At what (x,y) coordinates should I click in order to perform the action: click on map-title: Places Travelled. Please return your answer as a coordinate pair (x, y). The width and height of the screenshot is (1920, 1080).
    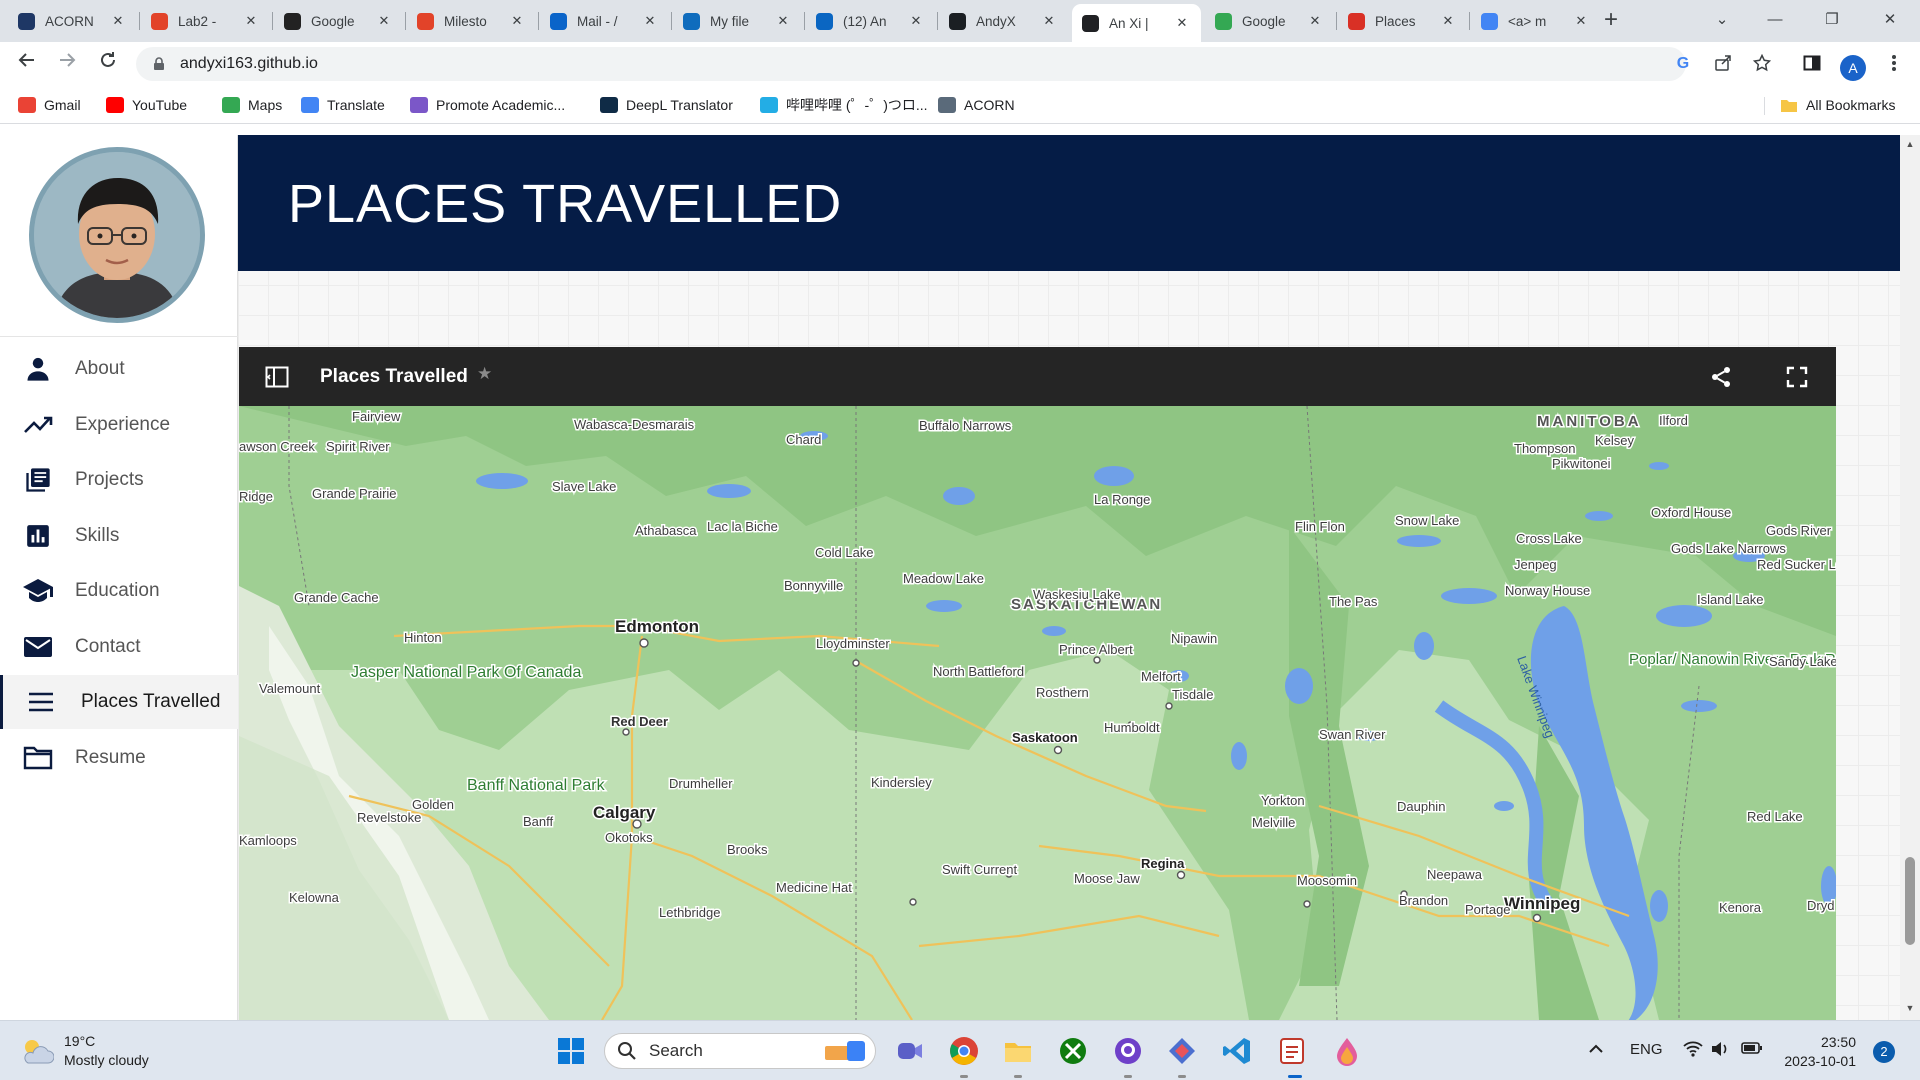
    Looking at the image, I should click on (394, 376).